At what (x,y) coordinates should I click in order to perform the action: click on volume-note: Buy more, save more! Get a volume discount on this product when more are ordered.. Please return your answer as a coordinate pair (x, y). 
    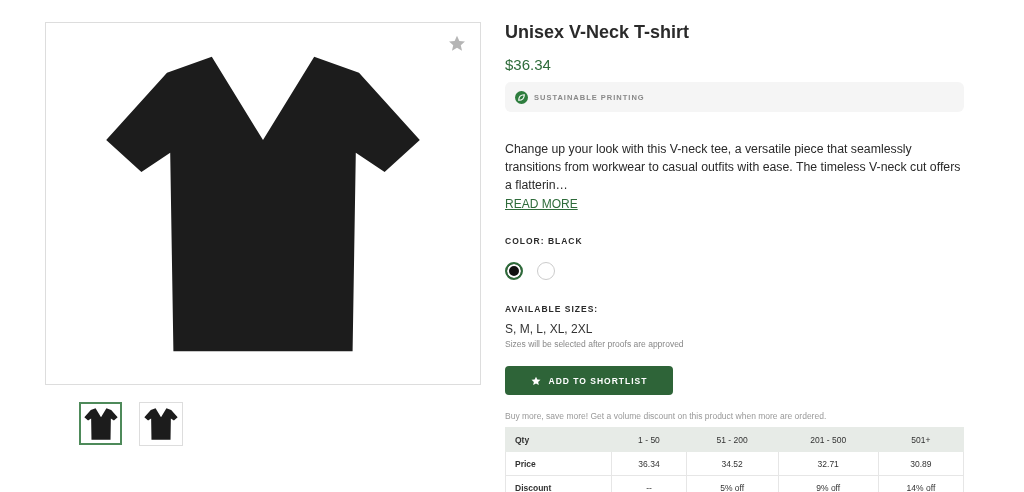
    Looking at the image, I should click on (666, 416).